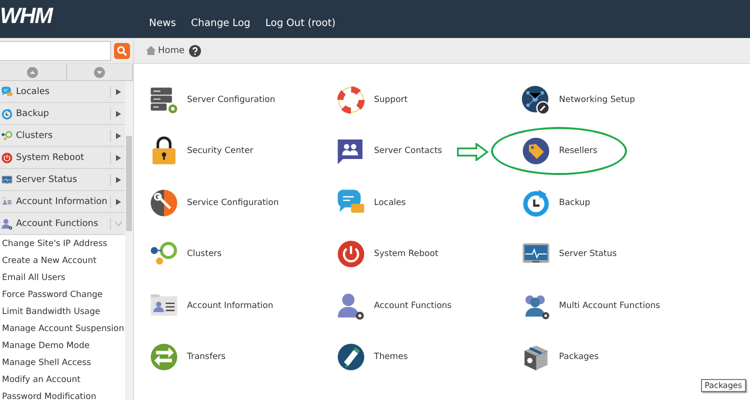 Image resolution: width=750 pixels, height=400 pixels. What do you see at coordinates (204, 254) in the screenshot?
I see `feature-link: Clusters` at bounding box center [204, 254].